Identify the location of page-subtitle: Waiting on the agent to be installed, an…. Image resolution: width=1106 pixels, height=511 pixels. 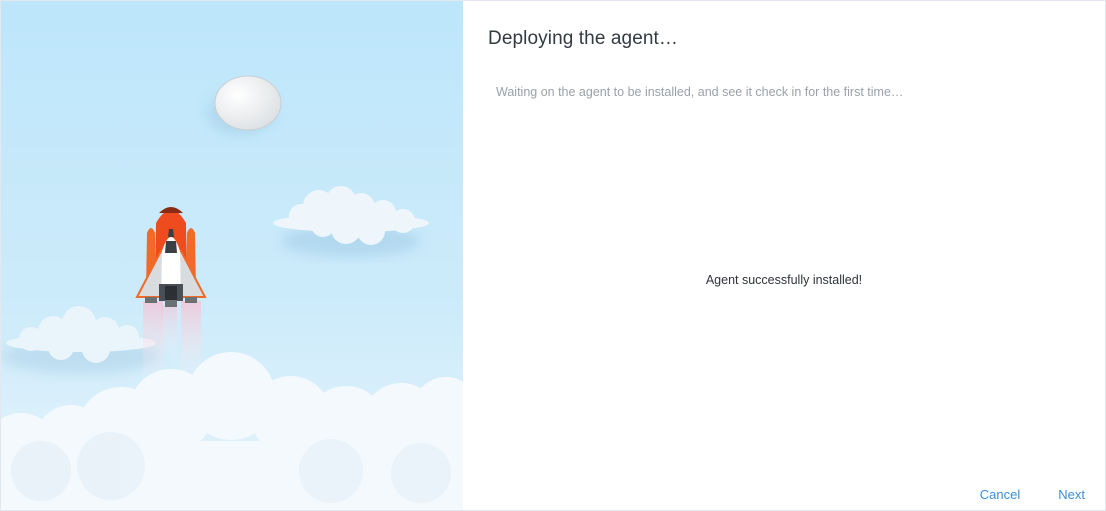
(700, 92).